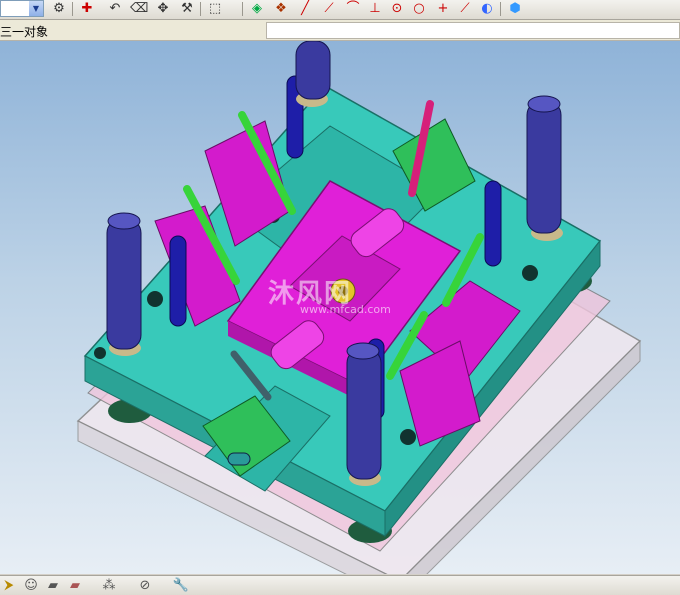 Image resolution: width=680 pixels, height=595 pixels. Describe the element at coordinates (145, 585) in the screenshot. I see `no-icon: ⊘` at that location.